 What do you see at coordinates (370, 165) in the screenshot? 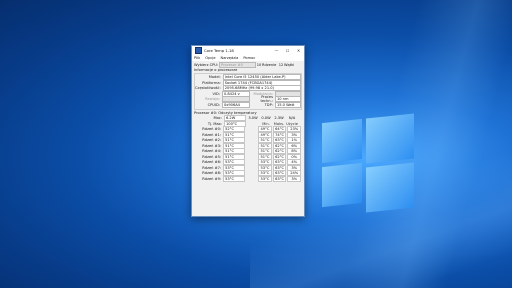
I see `windows-logo-wallpaper` at bounding box center [370, 165].